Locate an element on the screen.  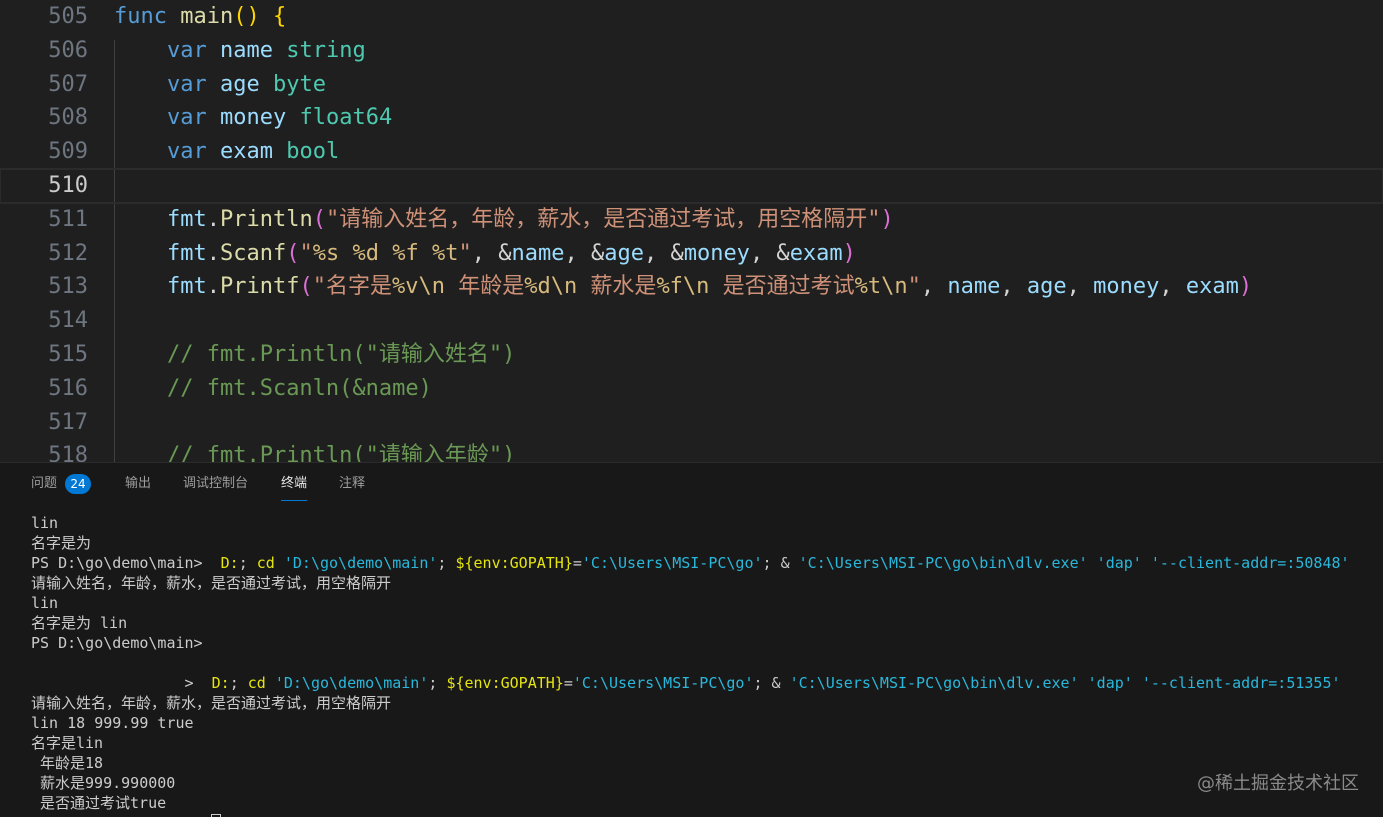
line-number: 518 is located at coordinates (44, 450).